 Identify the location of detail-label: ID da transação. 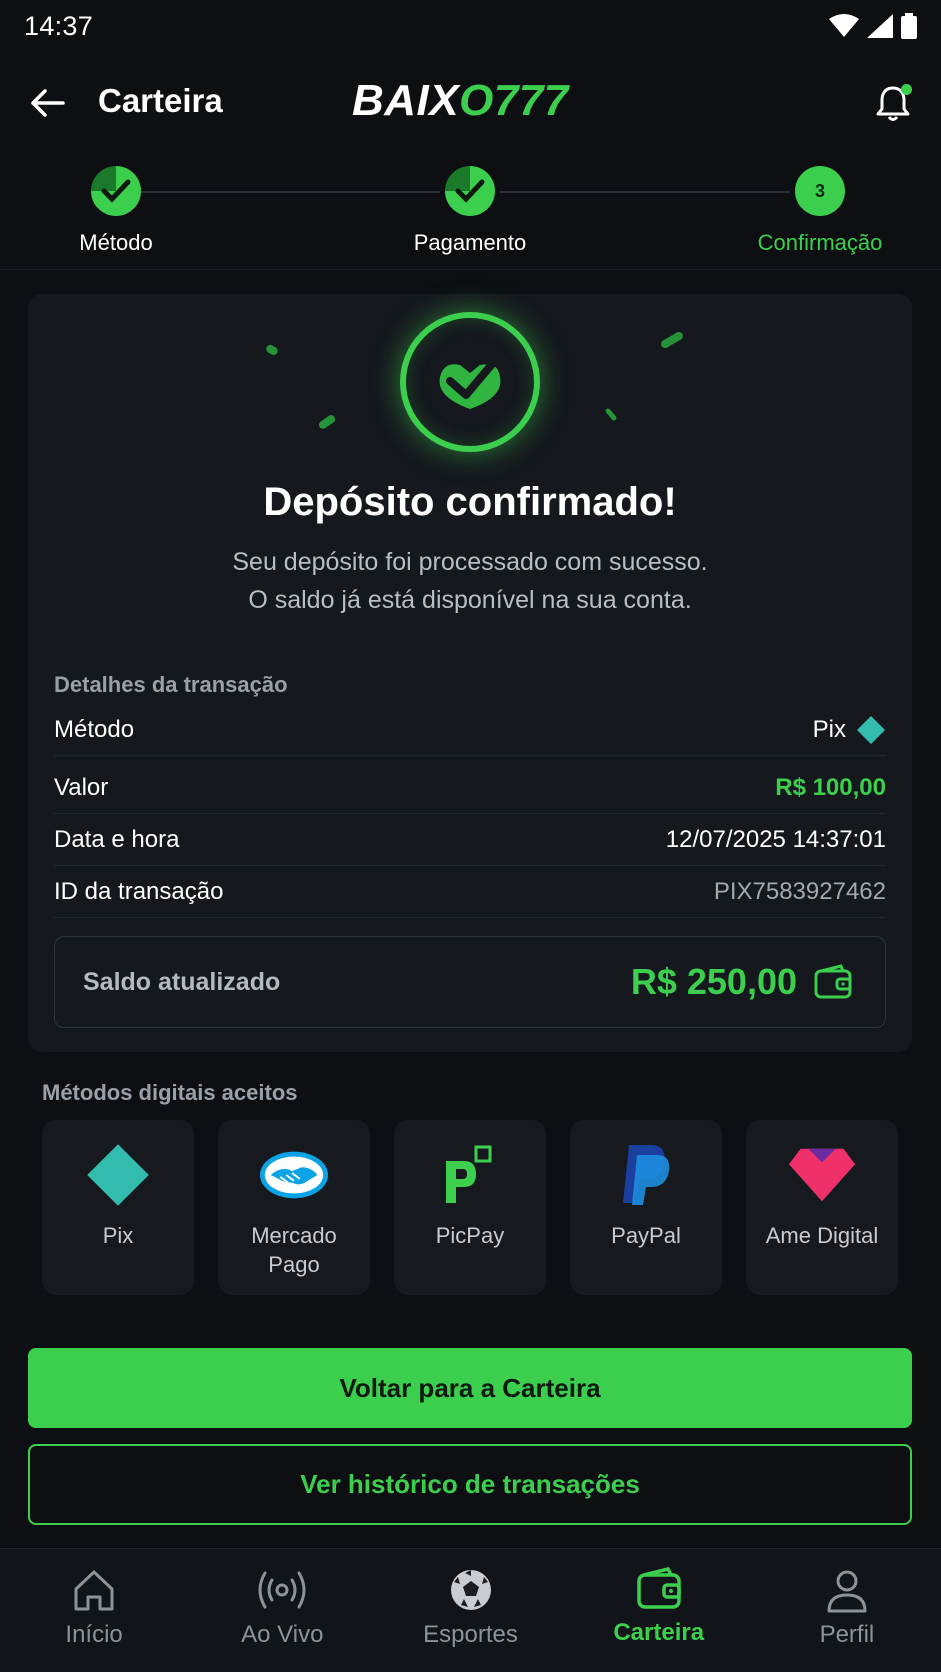
(139, 891).